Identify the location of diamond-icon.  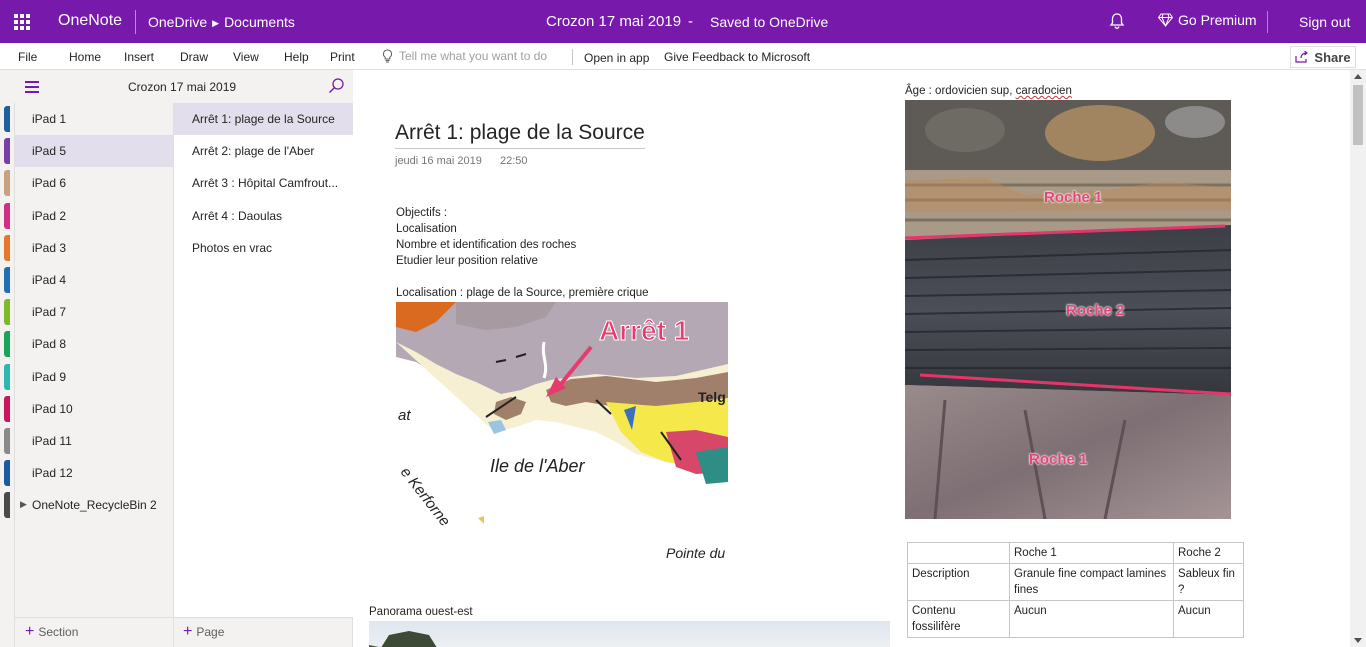
(1165, 20).